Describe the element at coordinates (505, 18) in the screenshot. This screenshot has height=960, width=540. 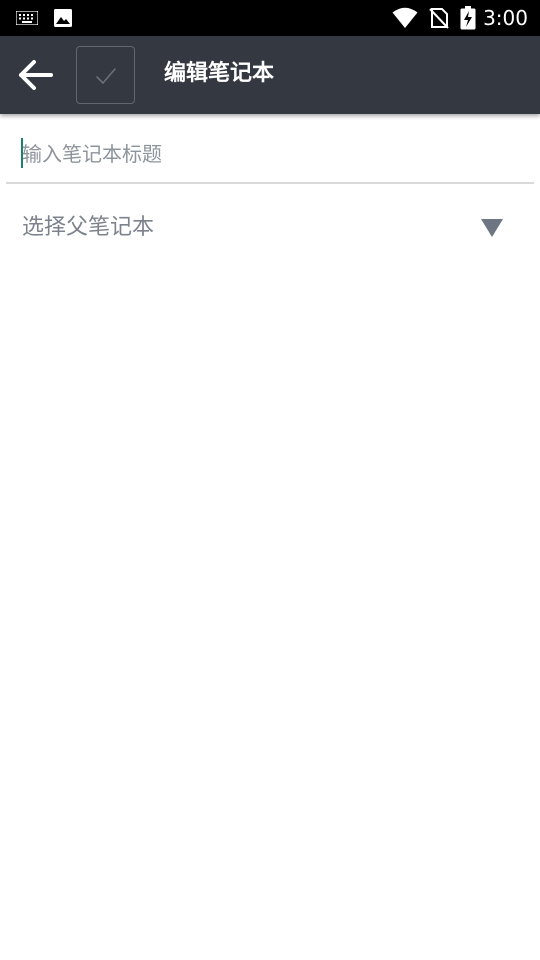
I see `status-time: 3:00` at that location.